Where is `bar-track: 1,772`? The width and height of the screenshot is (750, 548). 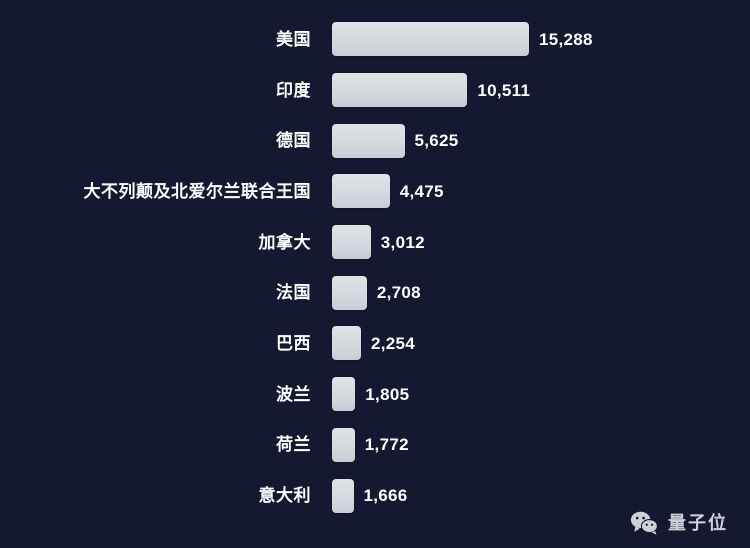 bar-track: 1,772 is located at coordinates (541, 444).